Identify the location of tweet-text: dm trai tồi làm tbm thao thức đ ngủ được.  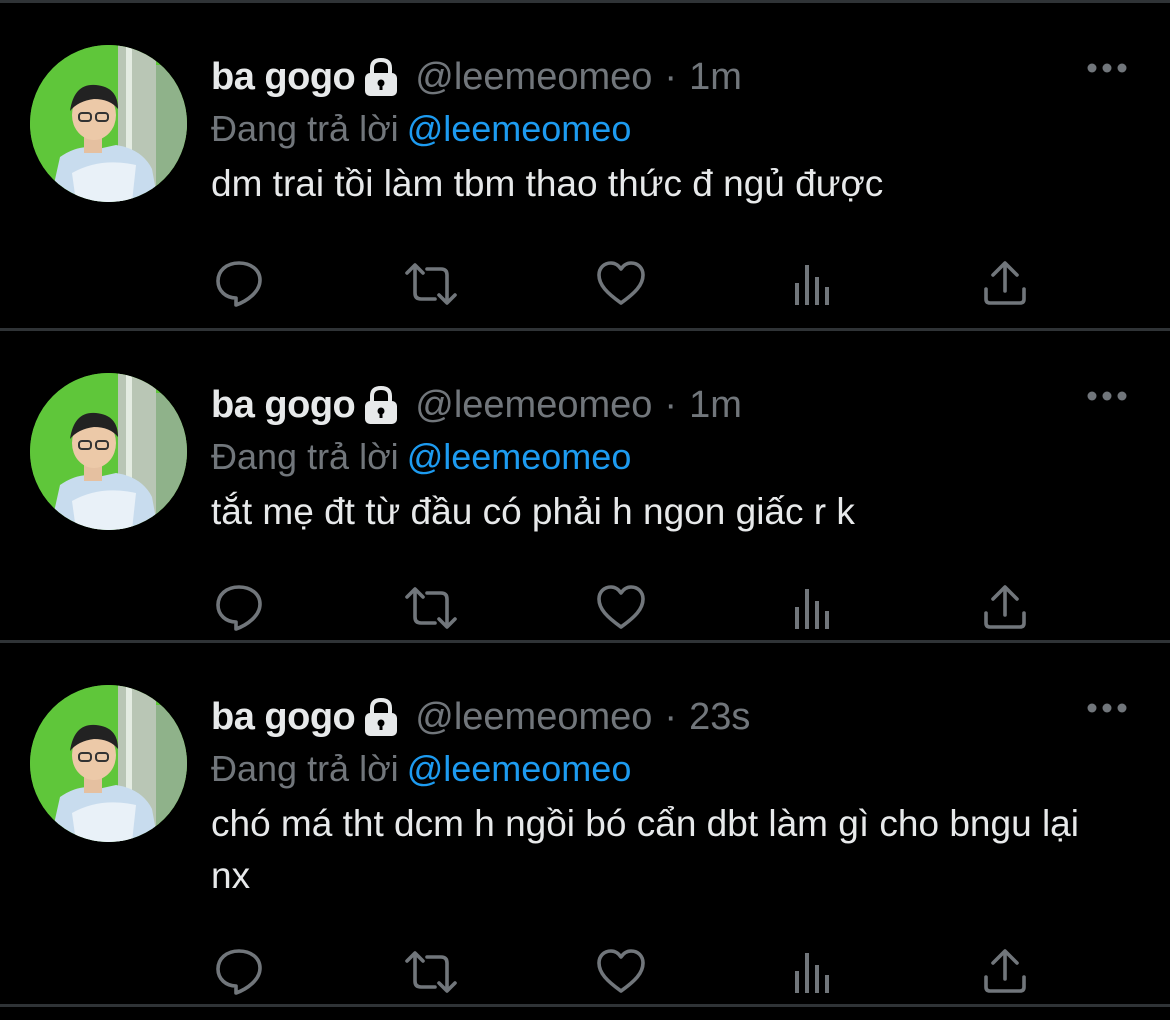
(547, 183).